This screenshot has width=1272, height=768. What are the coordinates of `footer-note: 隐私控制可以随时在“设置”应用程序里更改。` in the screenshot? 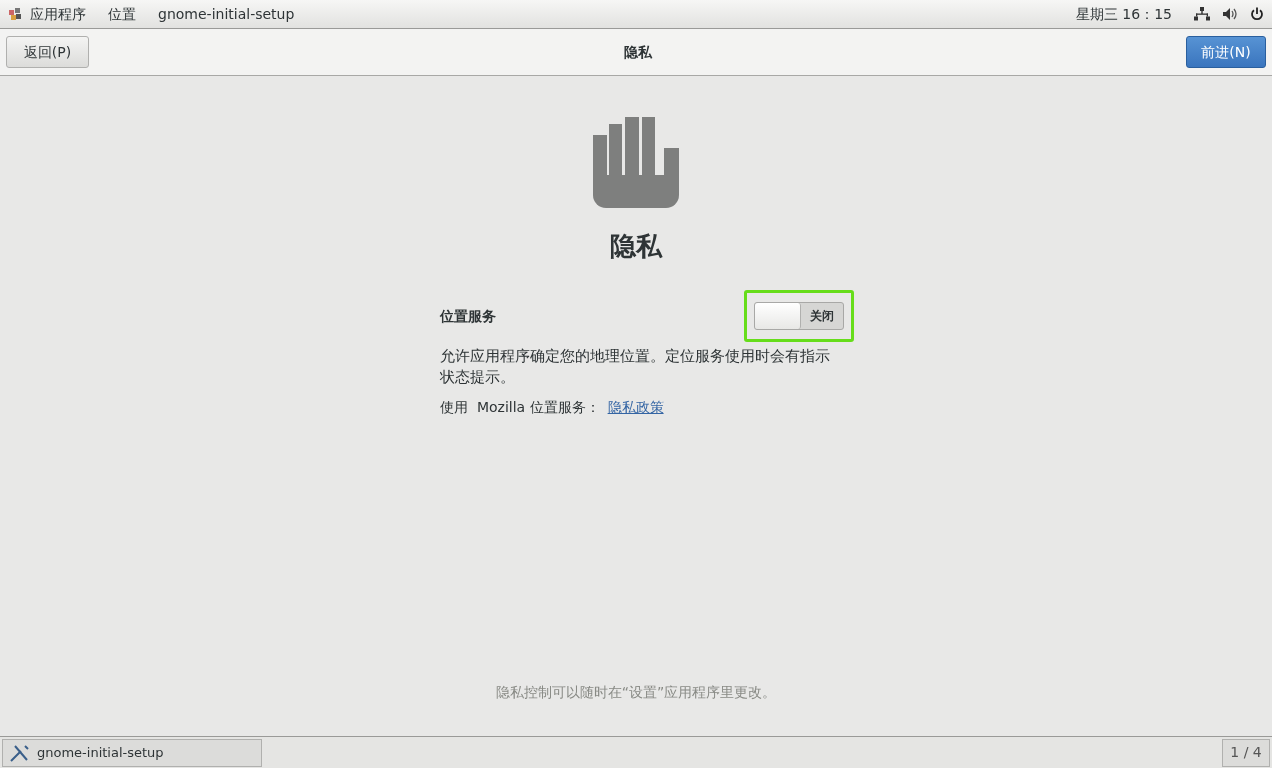 It's located at (636, 692).